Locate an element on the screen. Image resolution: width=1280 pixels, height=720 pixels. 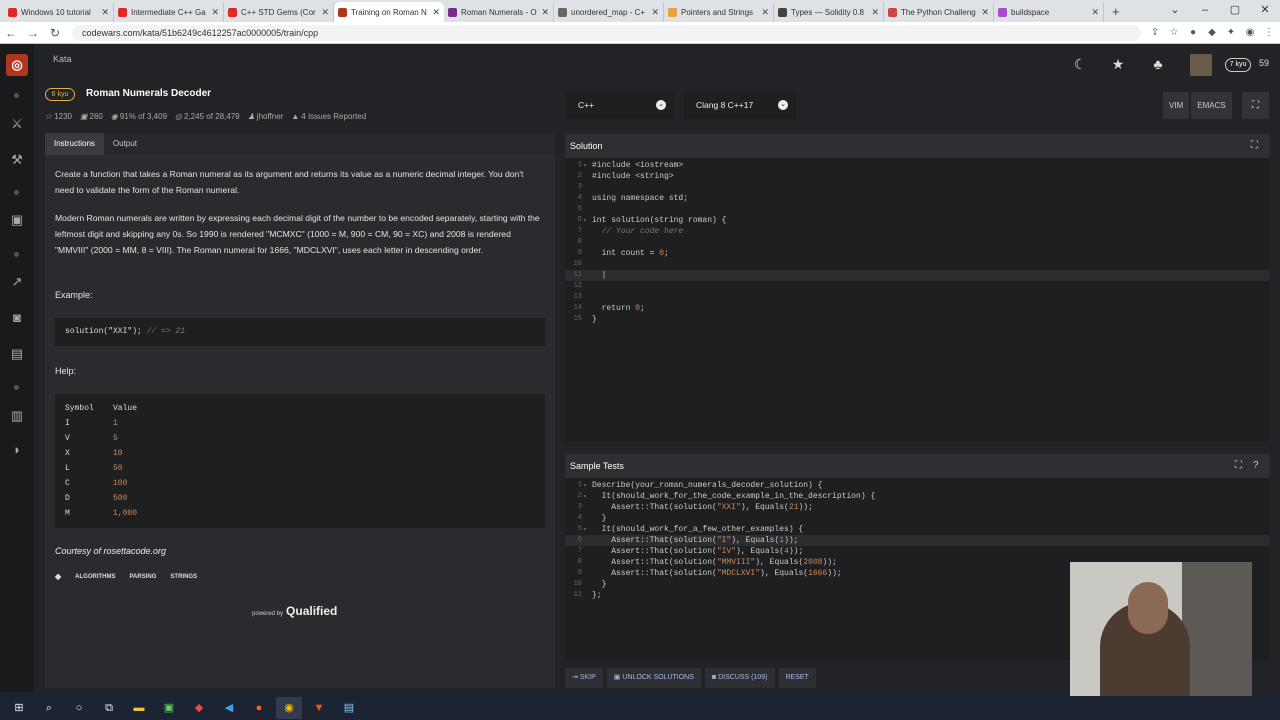
browser-tab: buildspace ✕ is located at coordinates (1049, 12).